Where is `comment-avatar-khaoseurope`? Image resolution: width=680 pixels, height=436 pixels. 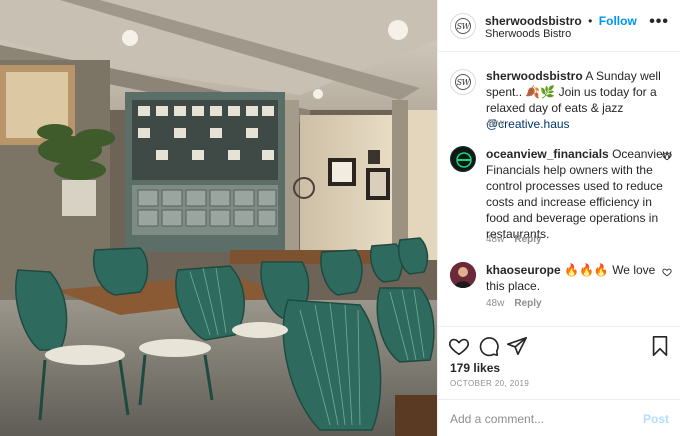
comment-avatar-khaoseurope is located at coordinates (463, 275).